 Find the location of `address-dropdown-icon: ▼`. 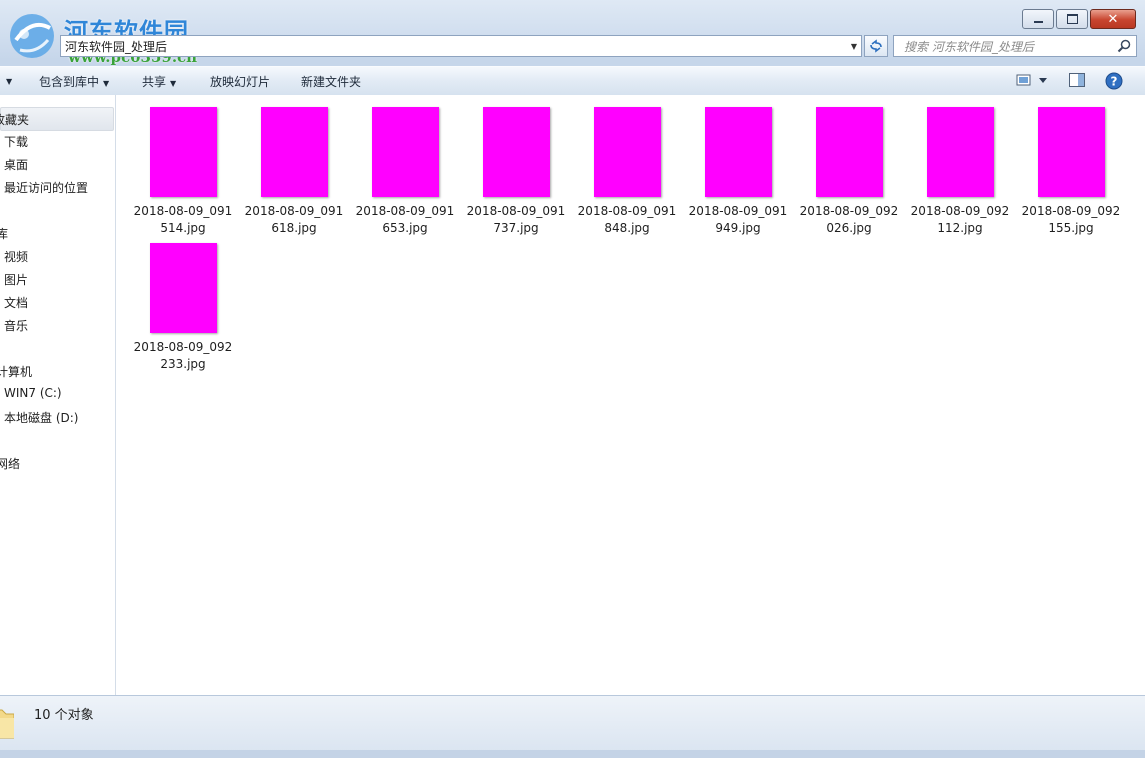

address-dropdown-icon: ▼ is located at coordinates (854, 46).